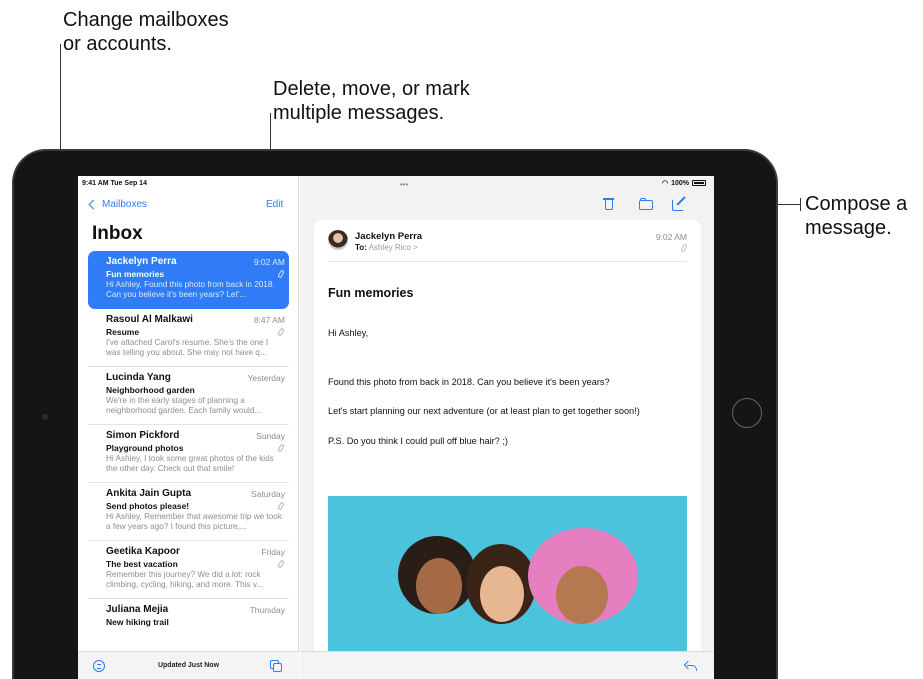 Image resolution: width=923 pixels, height=679 pixels. I want to click on sender: Geetika Kapoor, so click(143, 551).